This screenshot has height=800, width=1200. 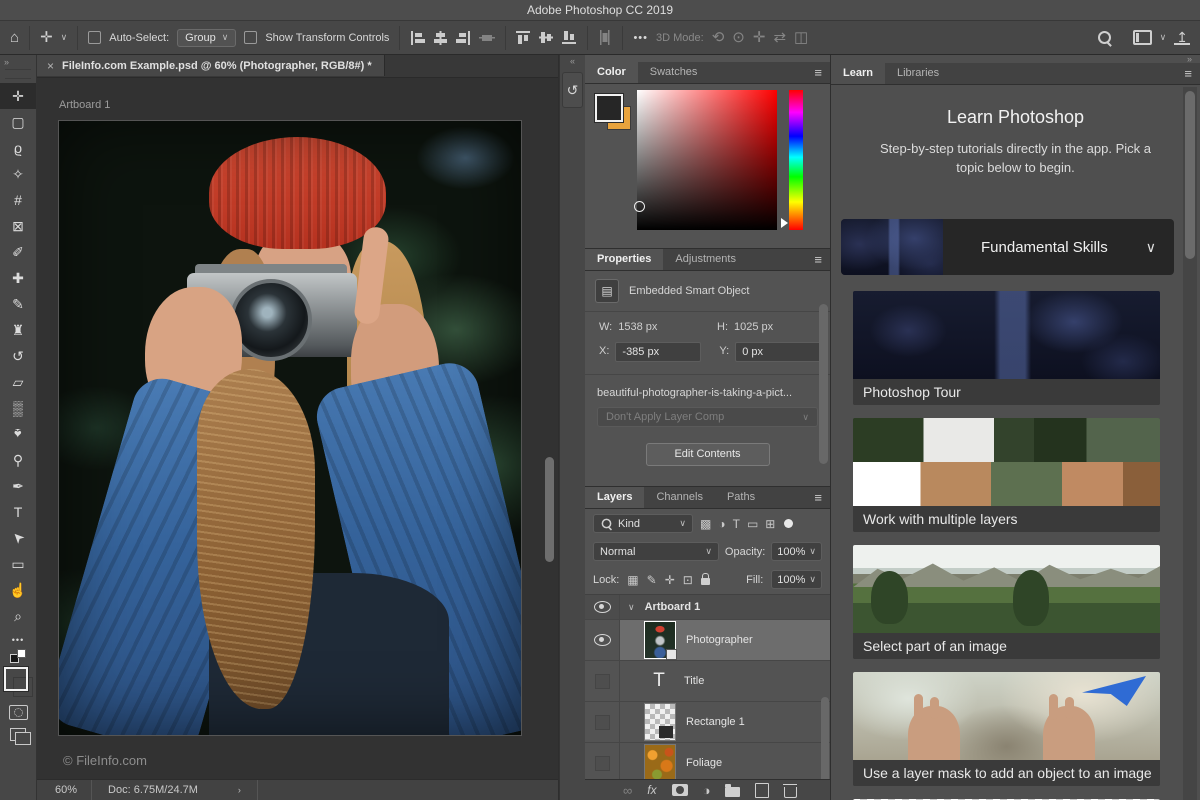 I want to click on quick-selection-tool: ✧, so click(x=18, y=174).